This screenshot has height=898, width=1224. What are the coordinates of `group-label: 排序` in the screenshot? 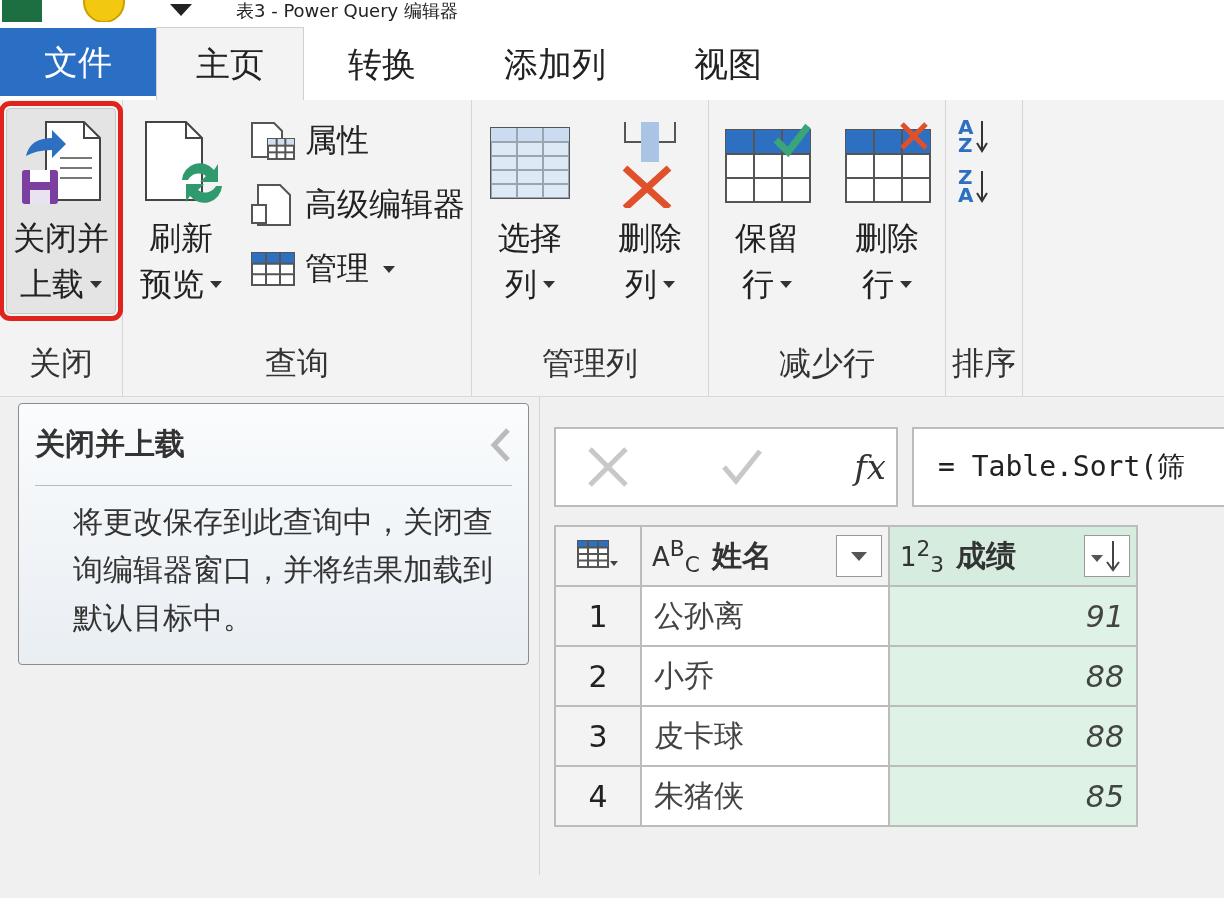 It's located at (984, 363).